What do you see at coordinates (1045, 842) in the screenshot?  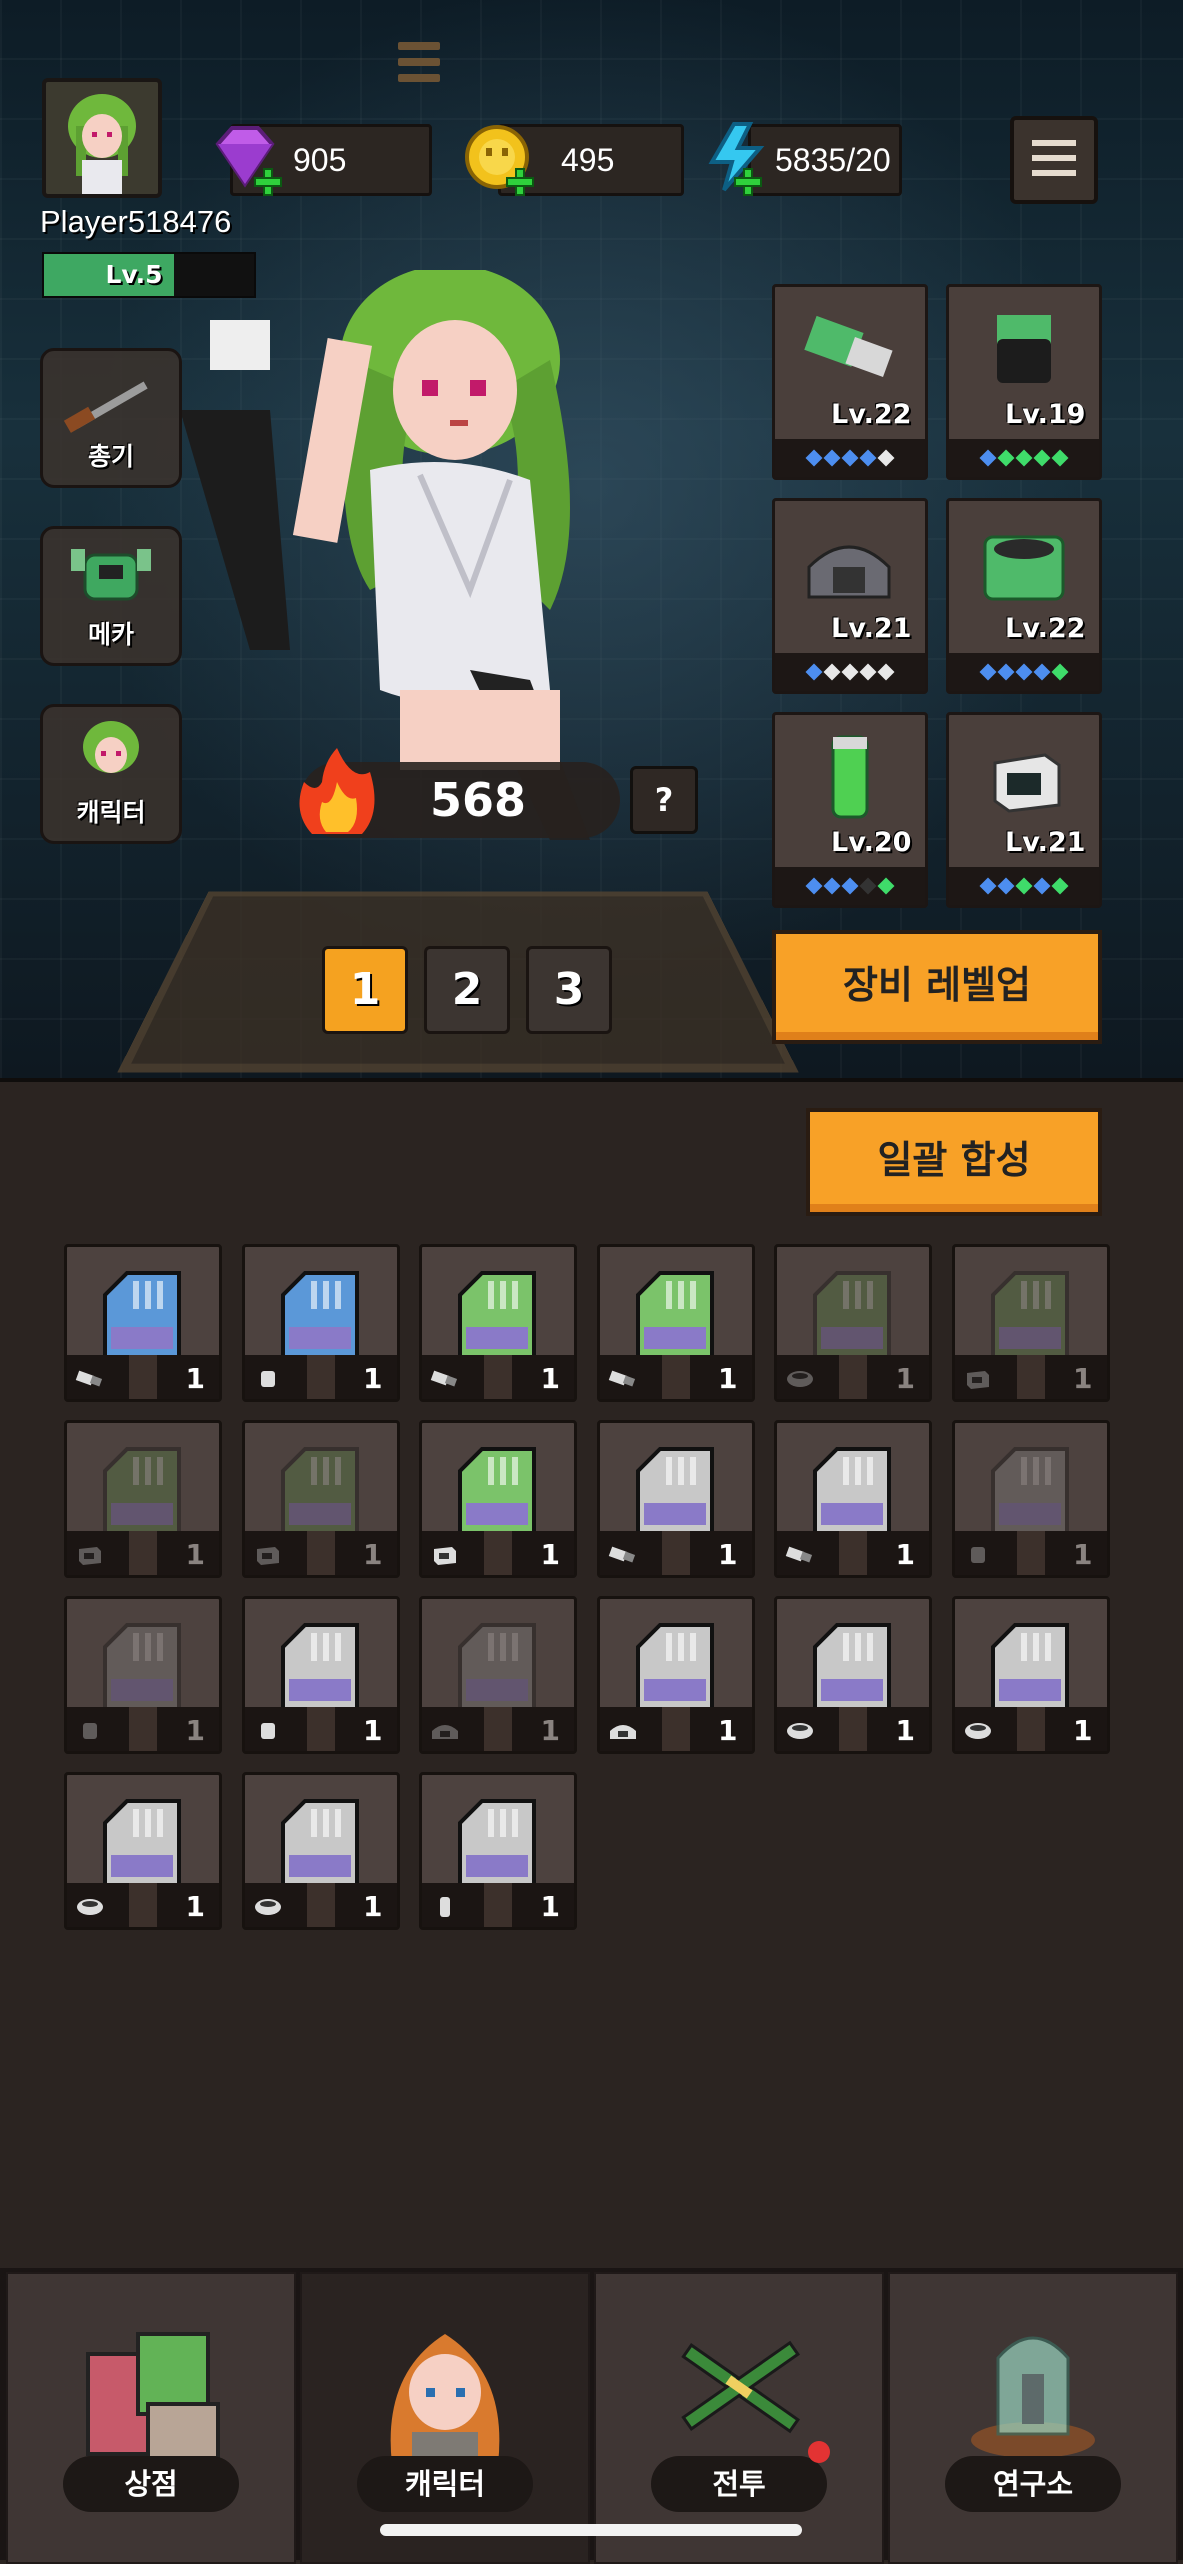 I see `equip-level: Lv.21` at bounding box center [1045, 842].